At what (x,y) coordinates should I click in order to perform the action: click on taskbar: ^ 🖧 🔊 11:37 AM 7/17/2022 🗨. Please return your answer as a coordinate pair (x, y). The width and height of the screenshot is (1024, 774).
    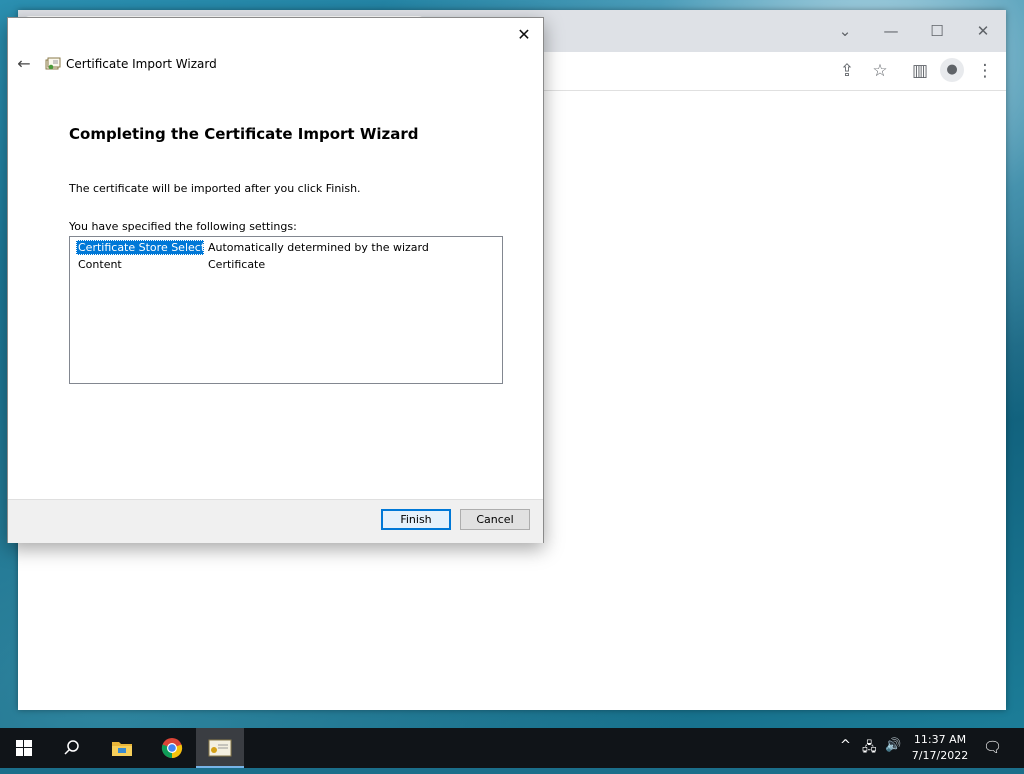
    Looking at the image, I should click on (512, 748).